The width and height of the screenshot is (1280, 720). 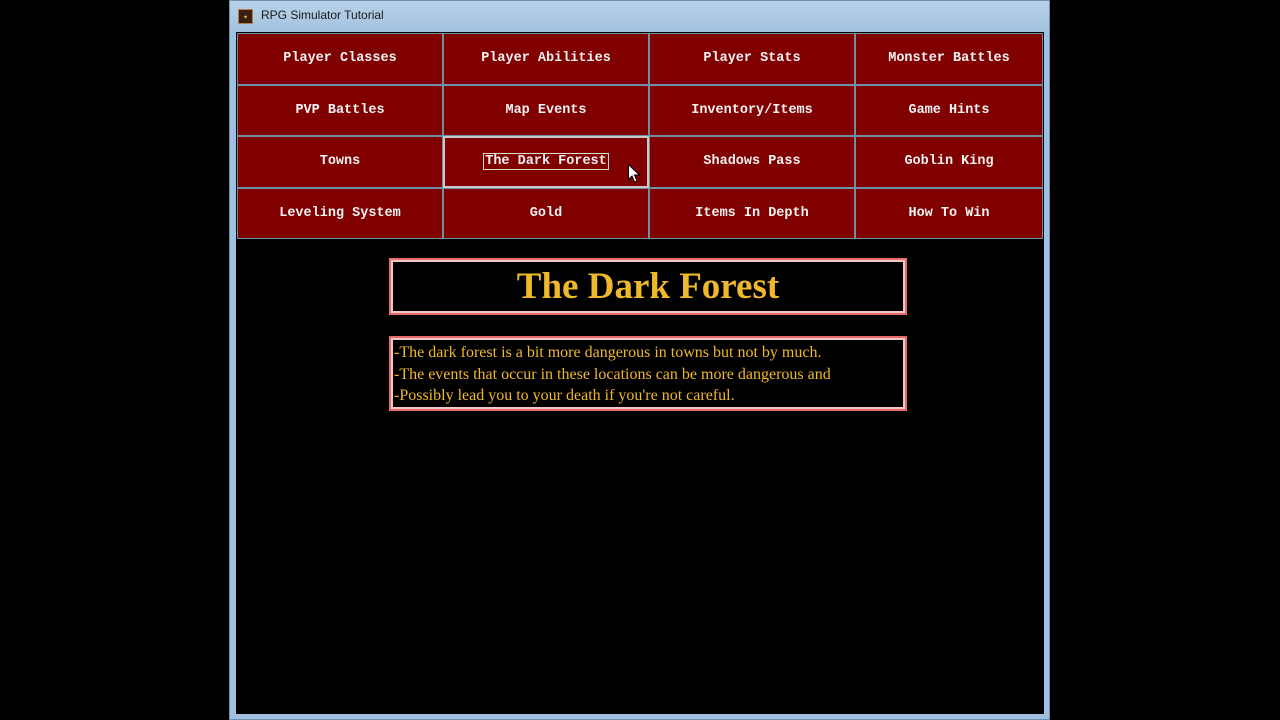 I want to click on inventory-items-button: Inventory/Items, so click(x=752, y=110).